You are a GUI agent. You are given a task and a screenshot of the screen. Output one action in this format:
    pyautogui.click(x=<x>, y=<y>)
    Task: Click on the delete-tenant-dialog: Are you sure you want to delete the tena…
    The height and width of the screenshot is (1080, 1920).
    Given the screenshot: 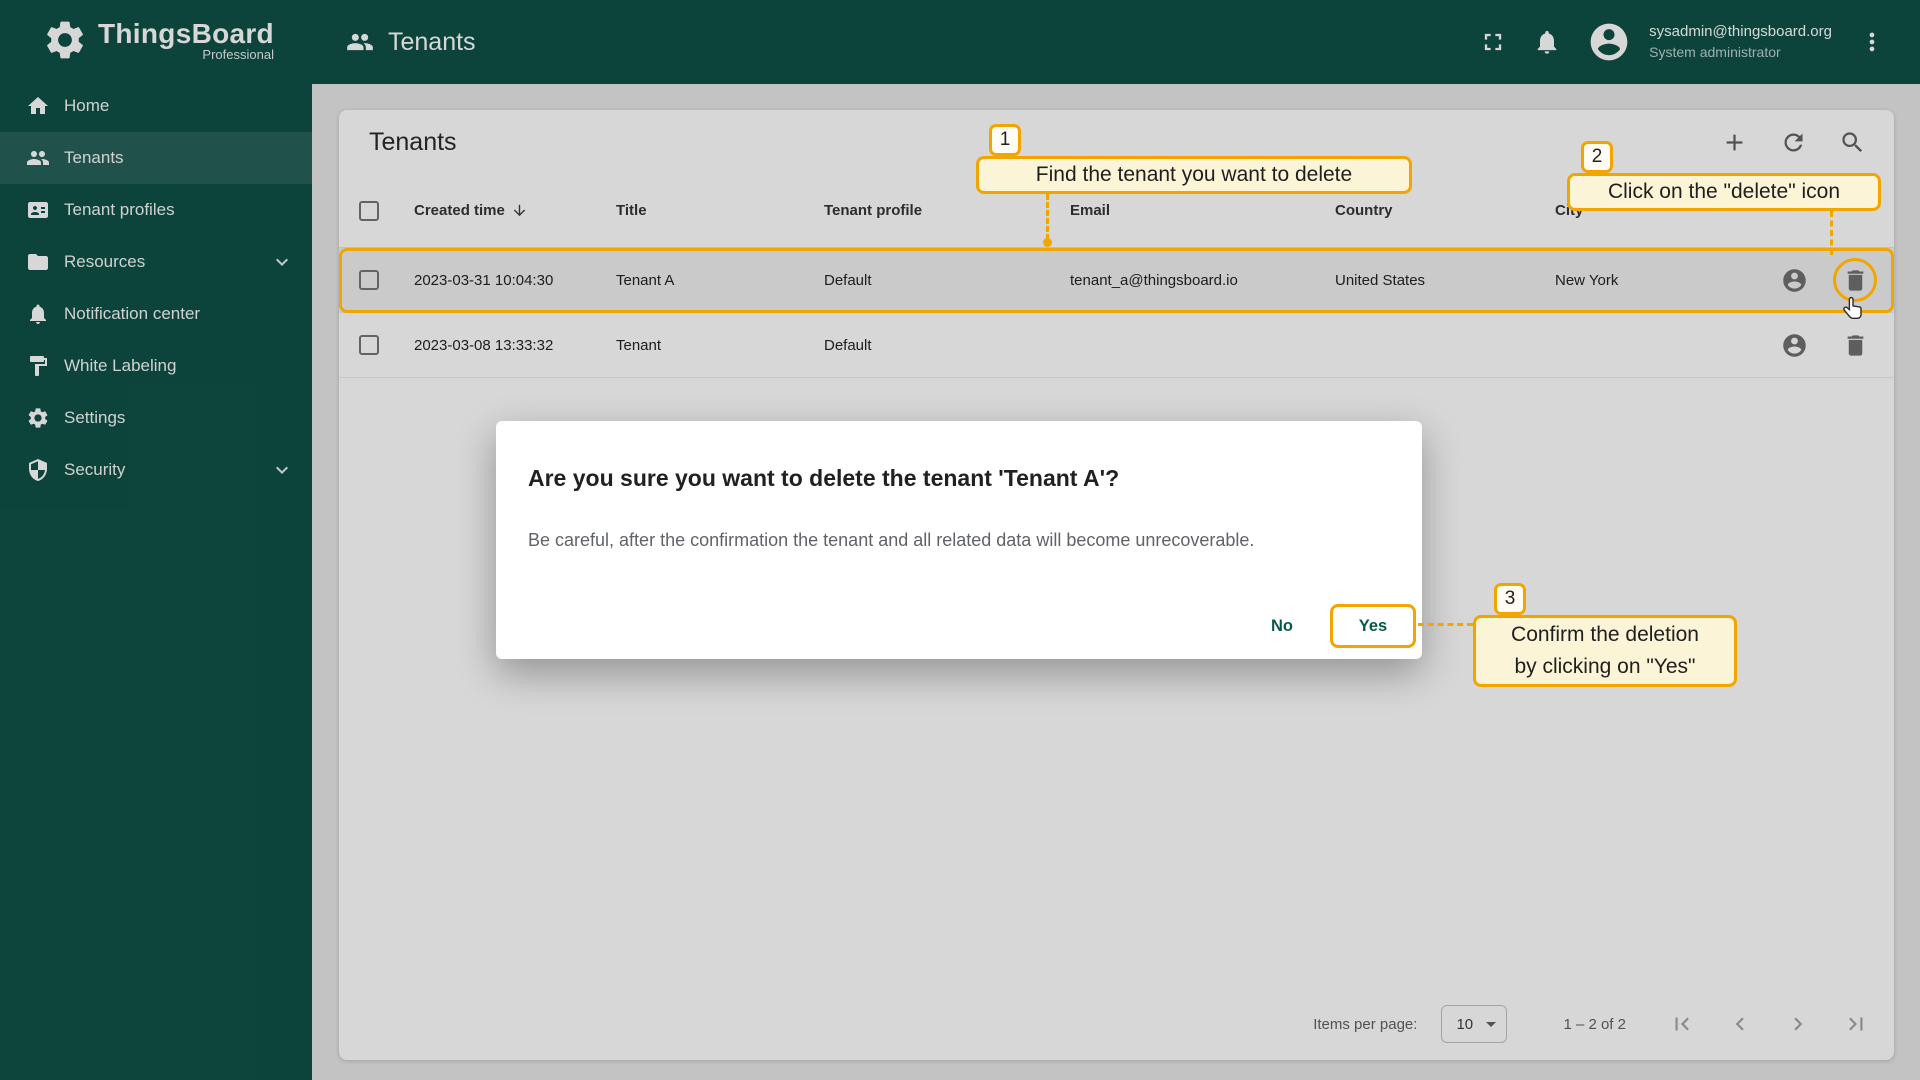 What is the action you would take?
    pyautogui.click(x=959, y=540)
    